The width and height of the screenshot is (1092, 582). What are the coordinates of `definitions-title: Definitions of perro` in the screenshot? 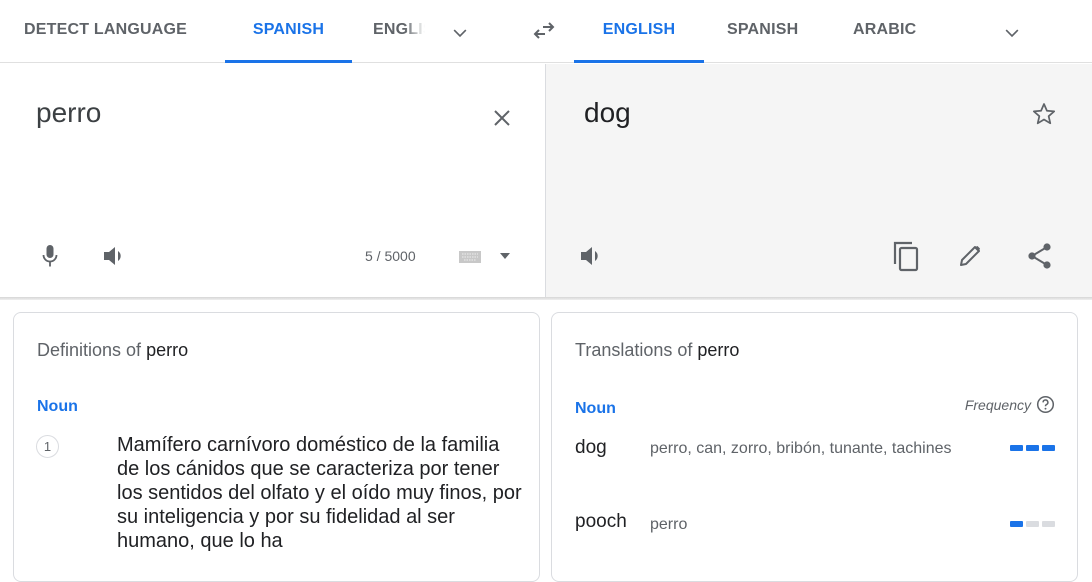 It's located at (112, 350).